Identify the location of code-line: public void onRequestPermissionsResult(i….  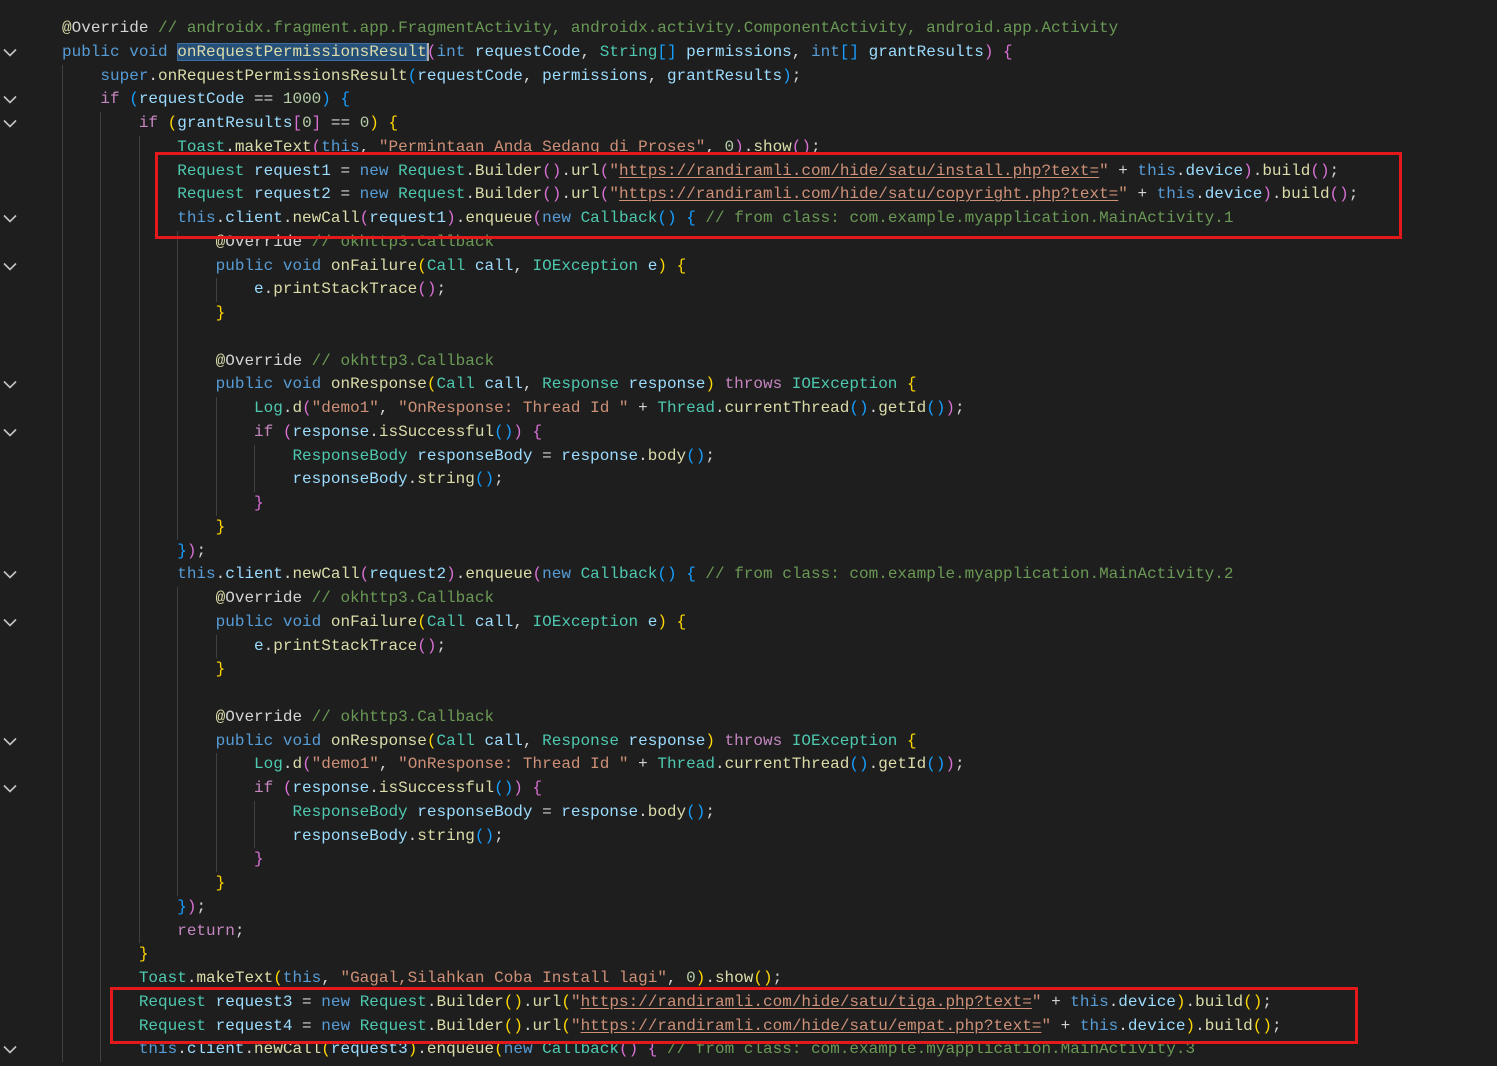
(748, 53).